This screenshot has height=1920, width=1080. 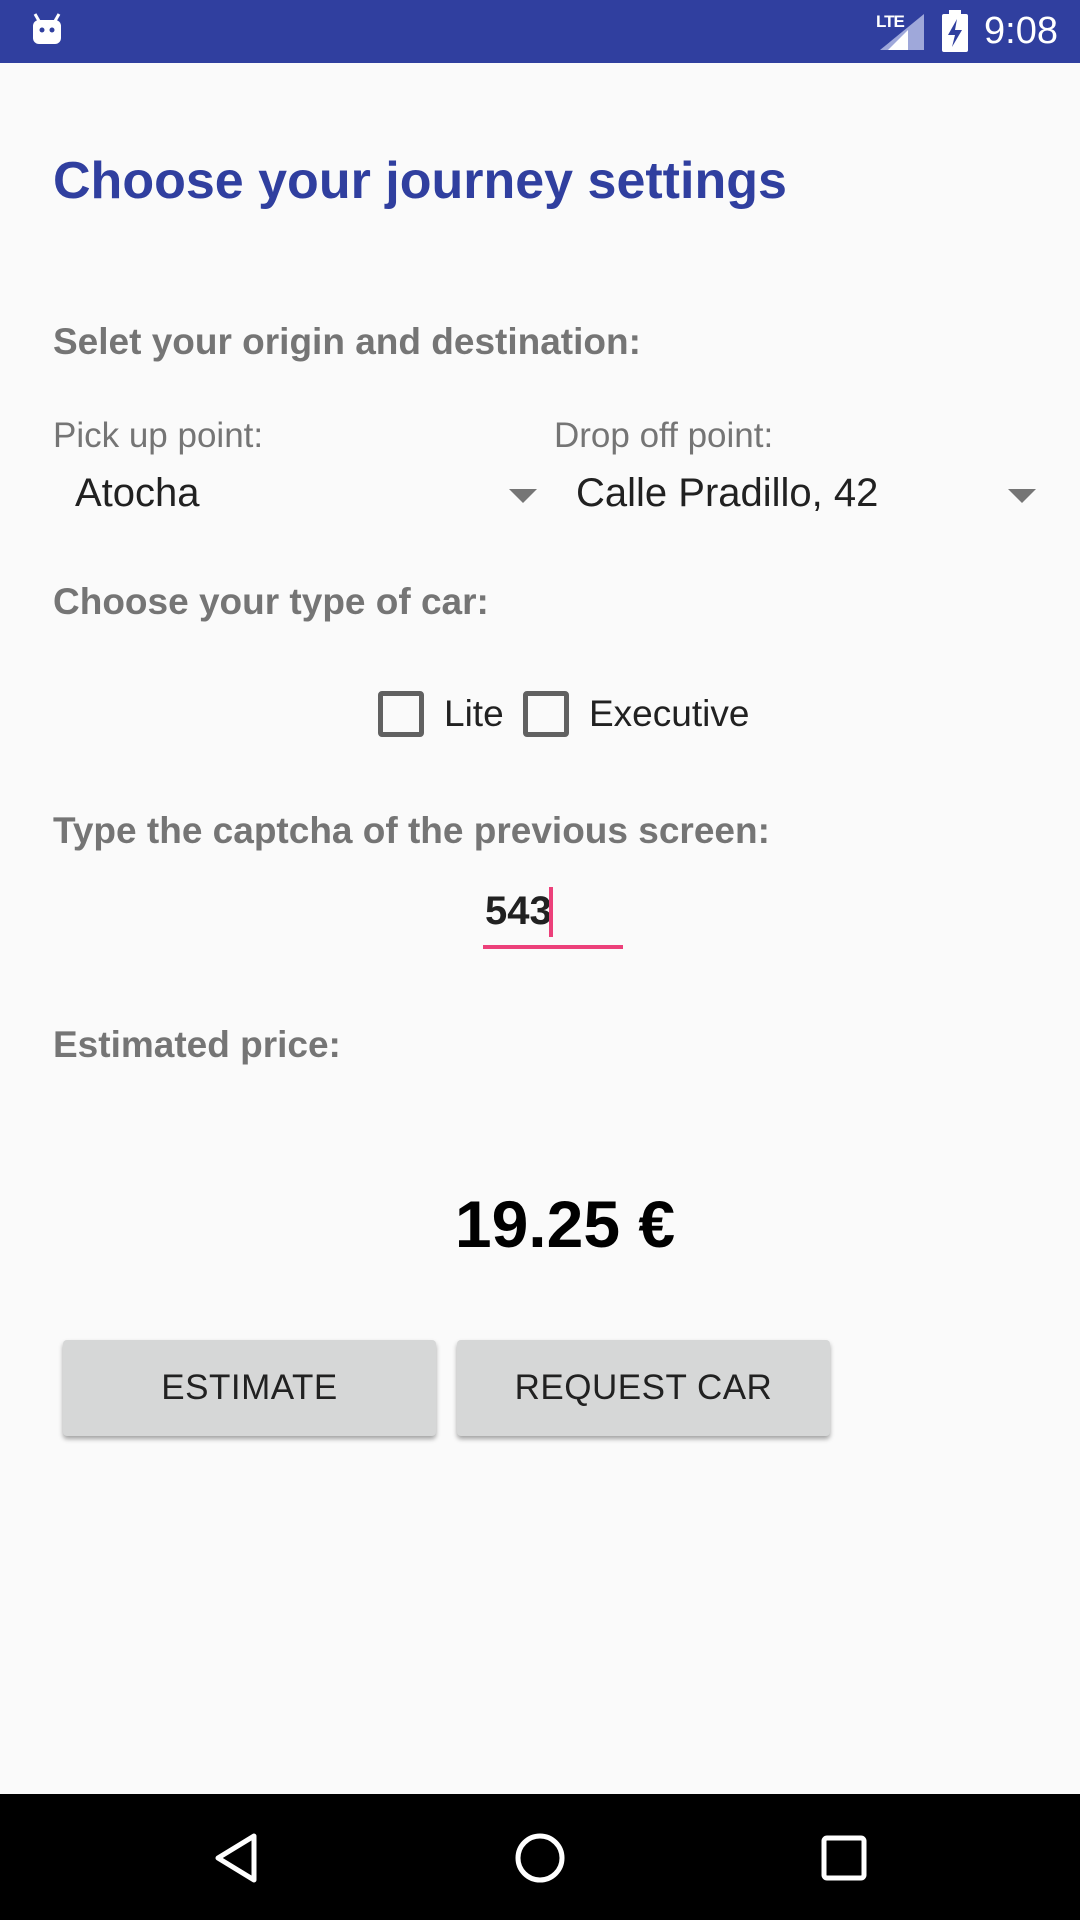 I want to click on executive-checkbox, so click(x=546, y=714).